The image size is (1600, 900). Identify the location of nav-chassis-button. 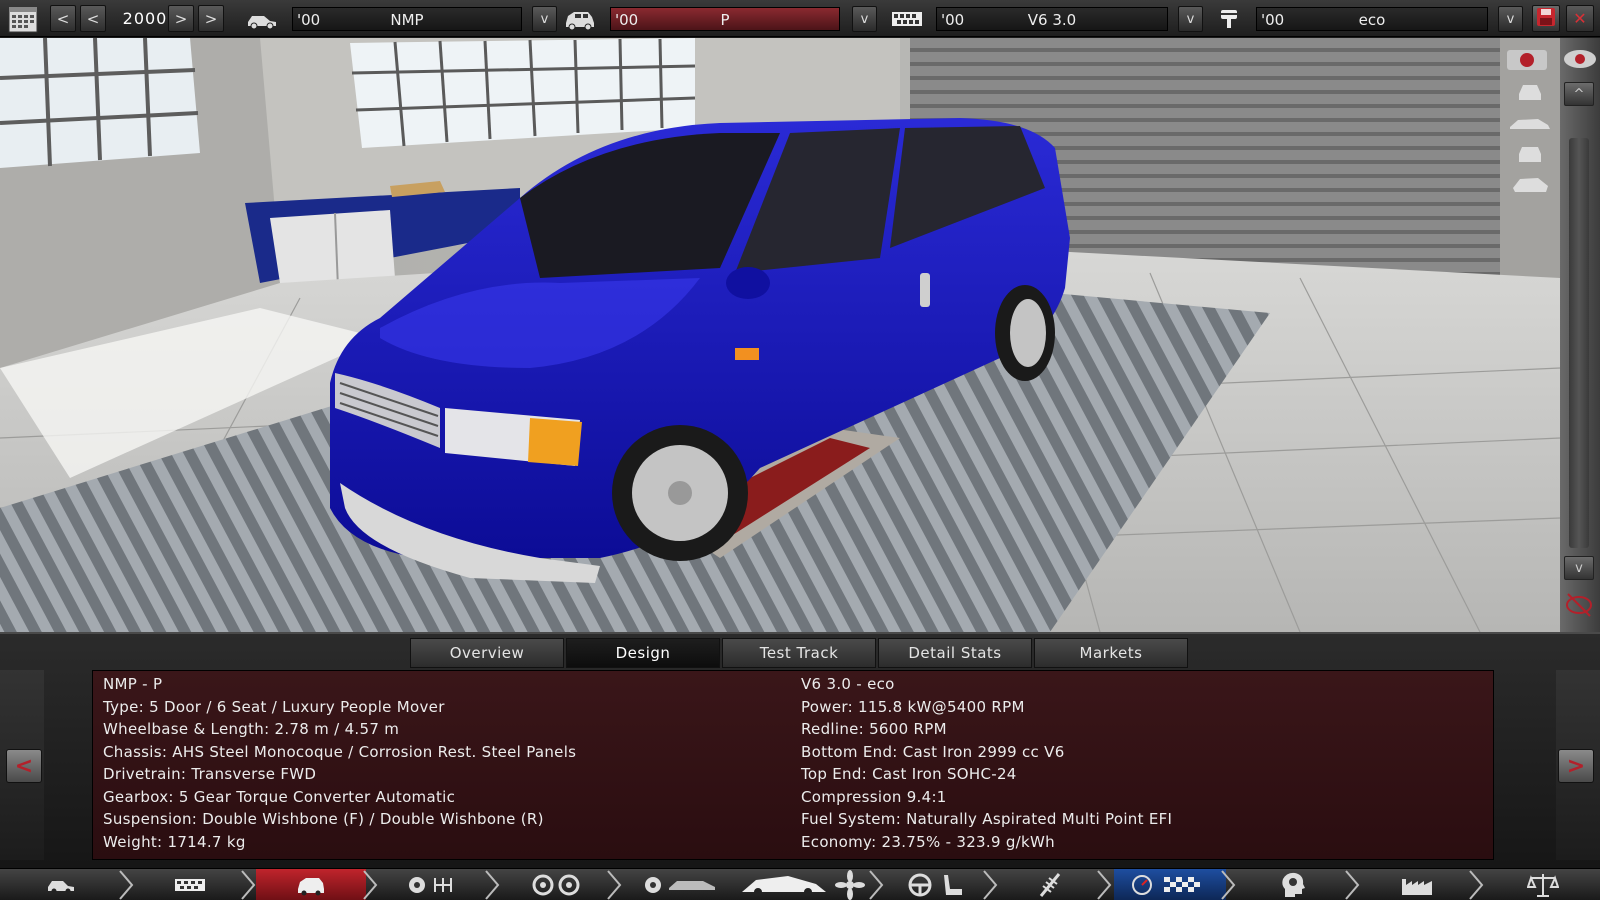
(190, 884).